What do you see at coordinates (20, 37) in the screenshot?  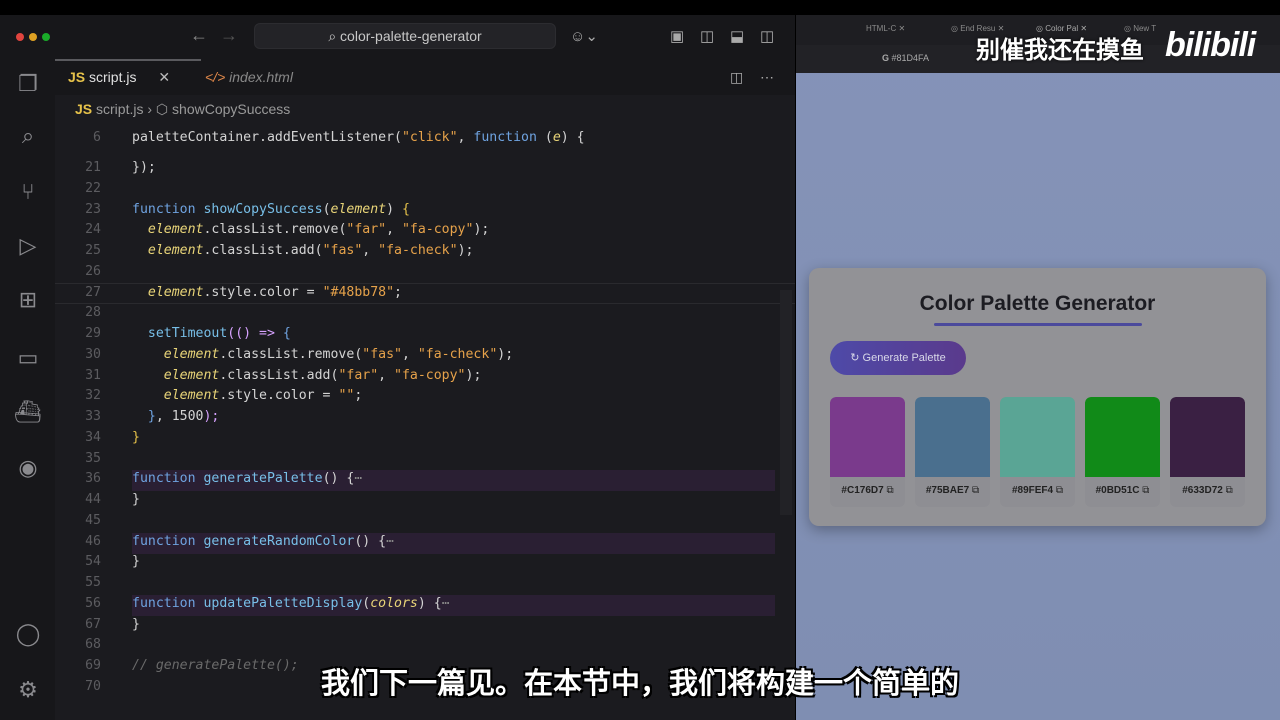 I see `close-button` at bounding box center [20, 37].